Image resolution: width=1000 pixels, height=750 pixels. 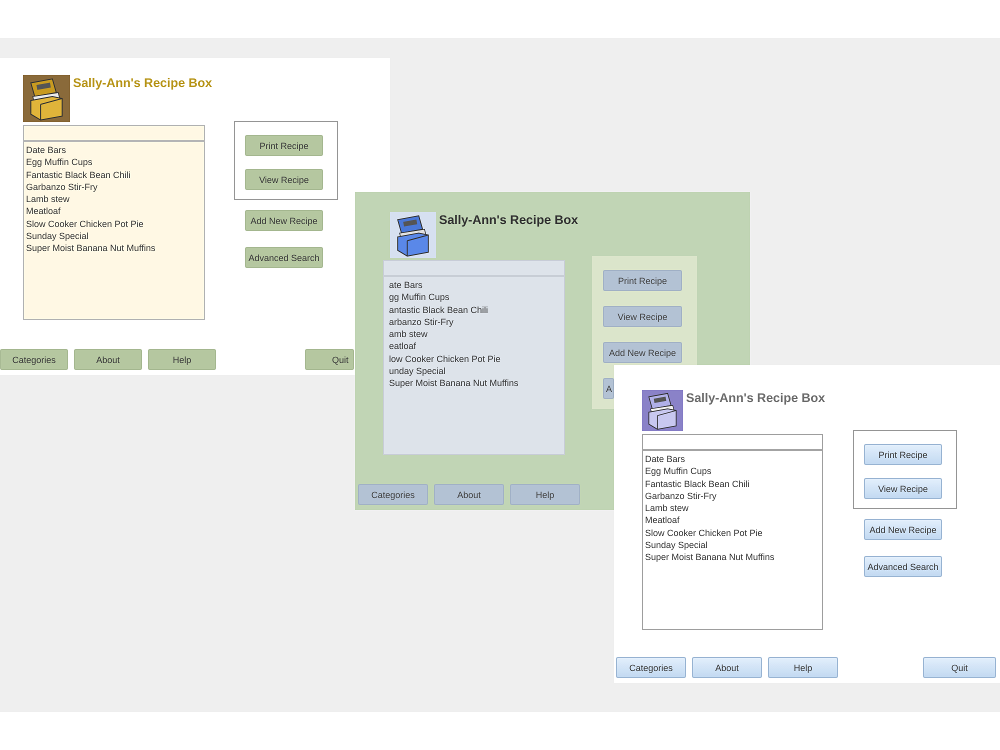 I want to click on recipe-item: arbanzo Stir-Fry, so click(x=474, y=322).